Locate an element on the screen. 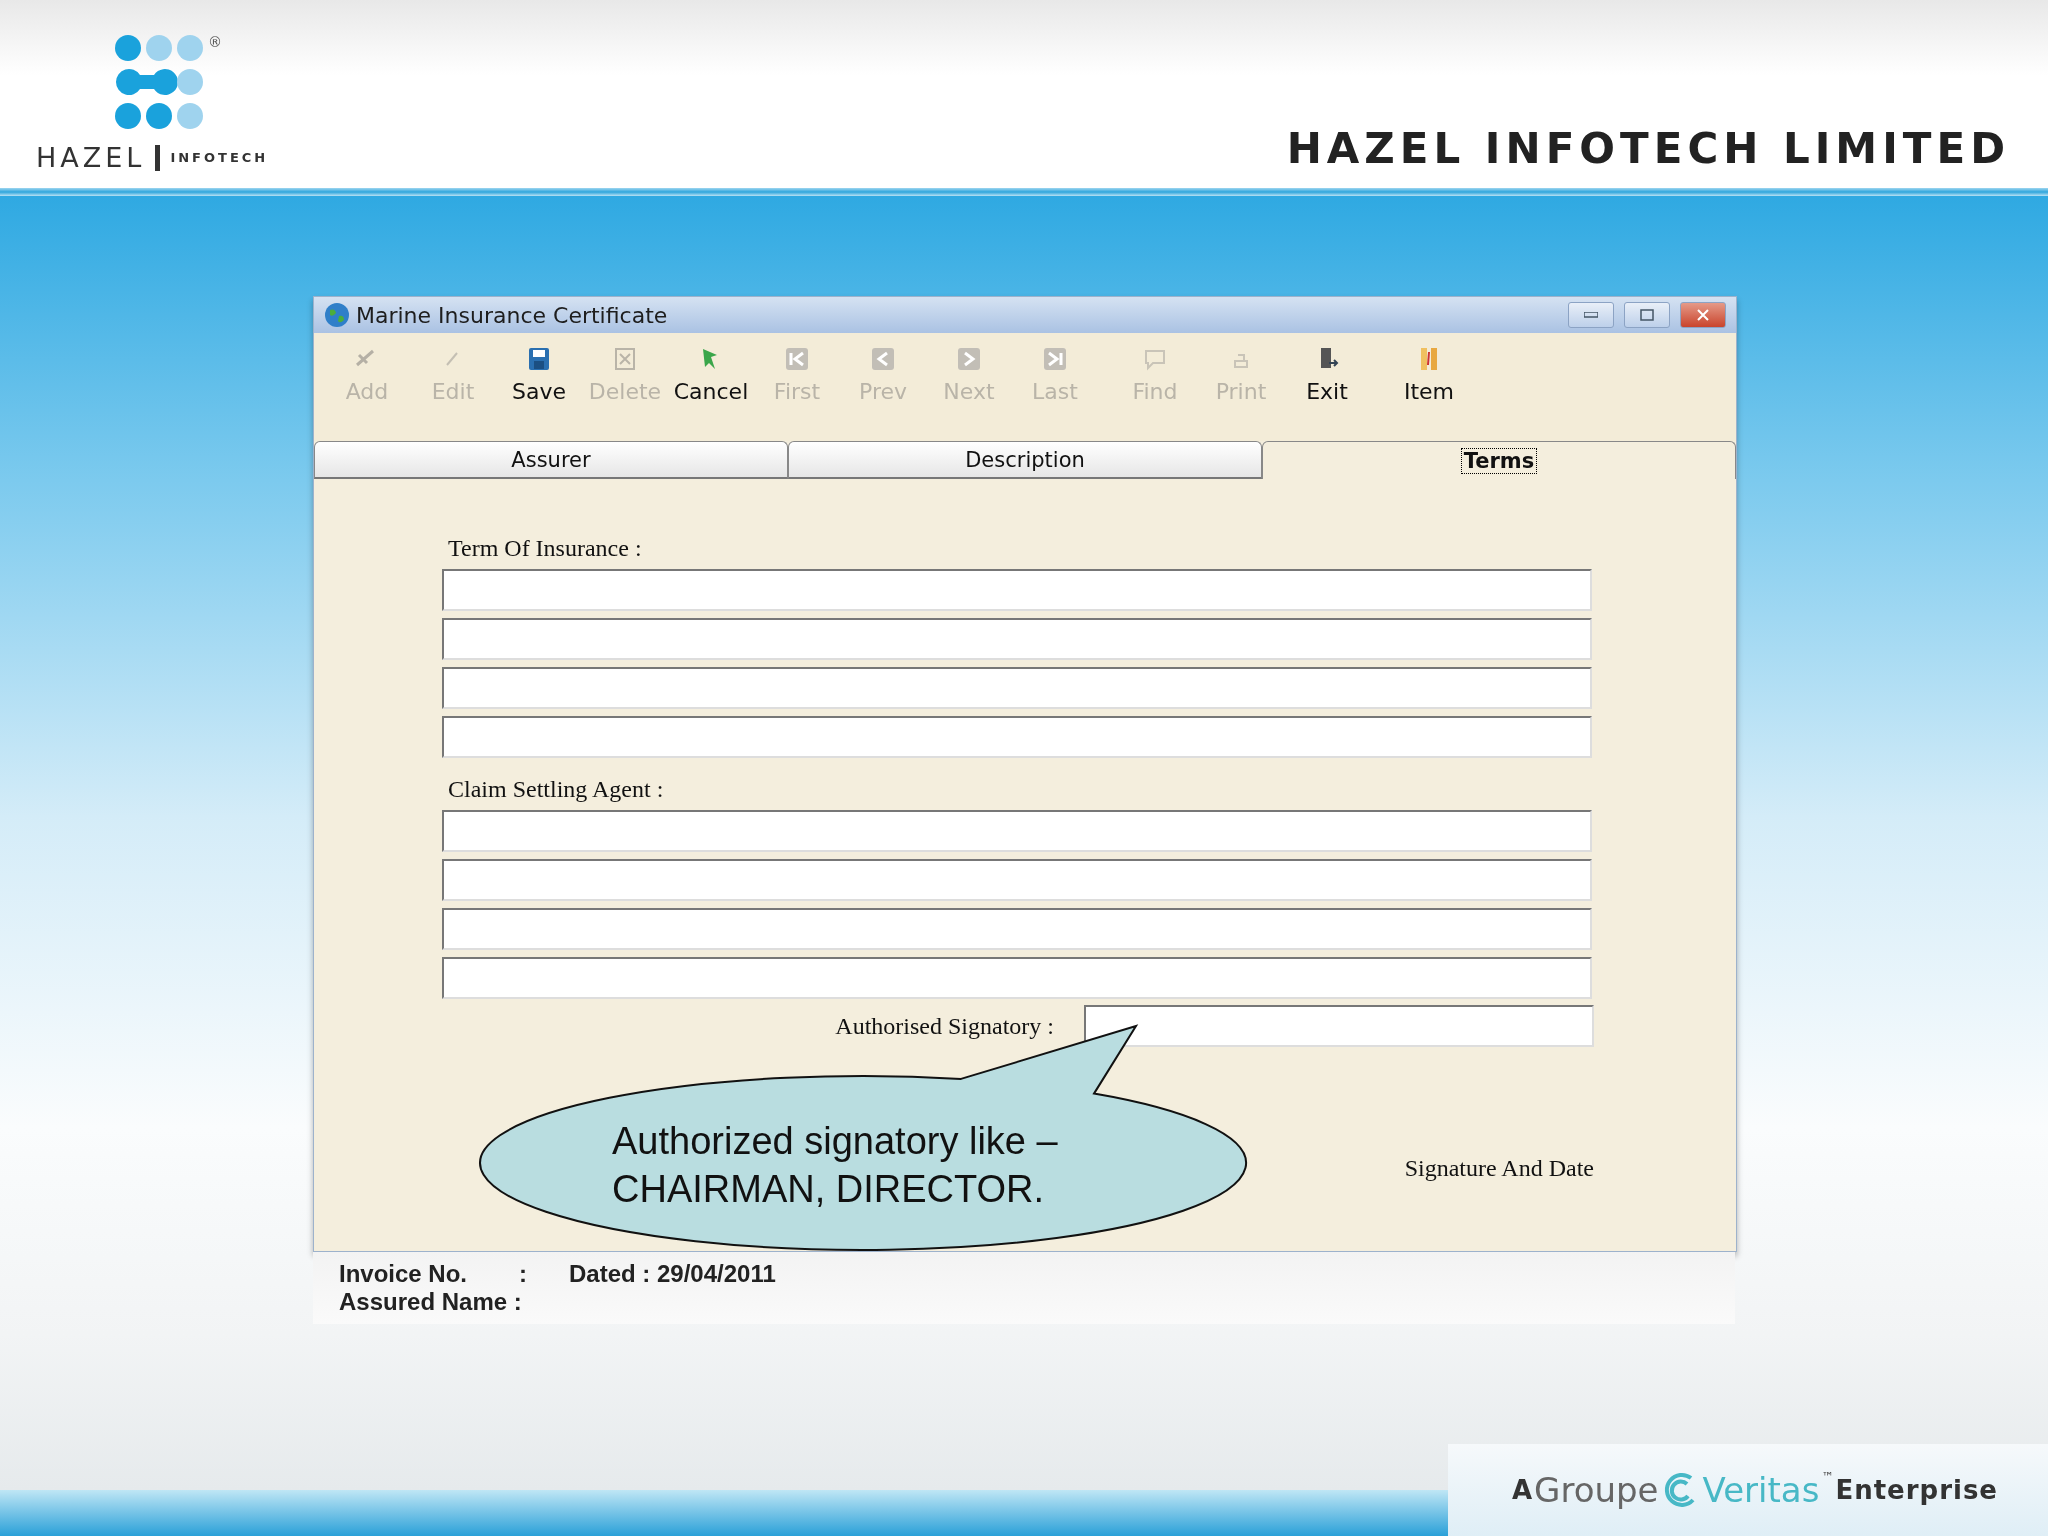 The image size is (2048, 1536). footer-text: A is located at coordinates (1522, 1490).